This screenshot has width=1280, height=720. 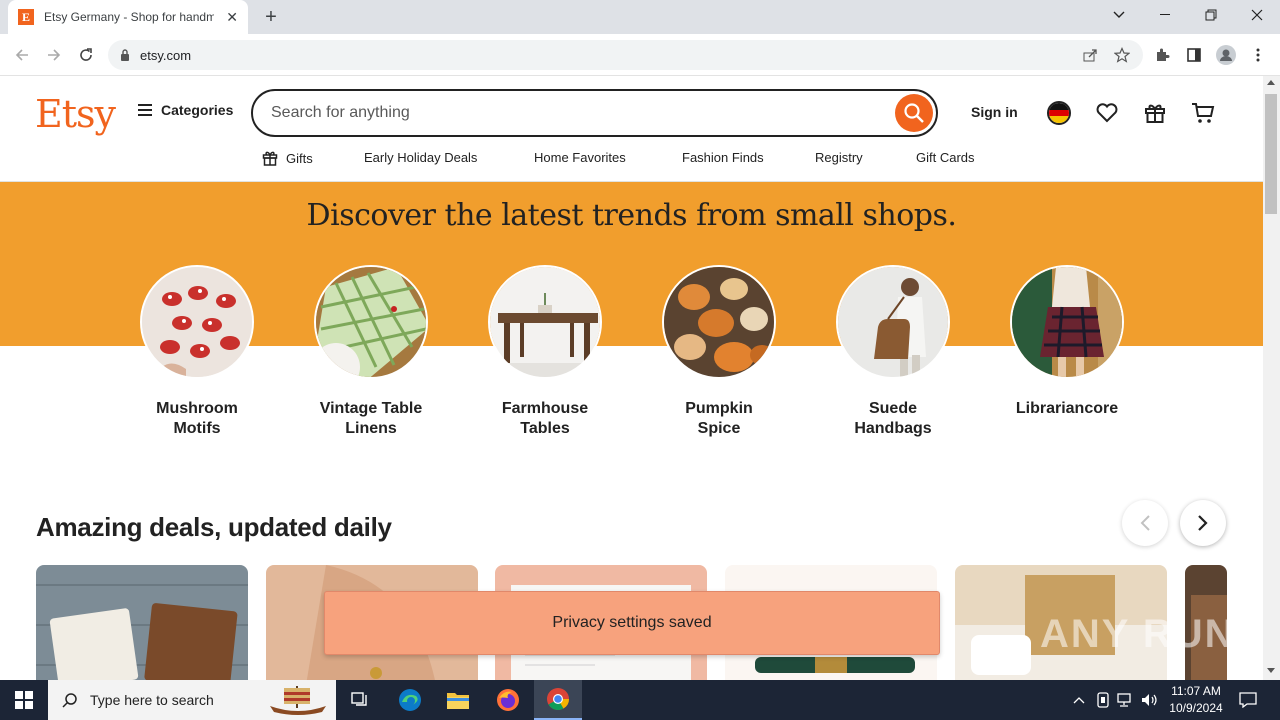 What do you see at coordinates (994, 112) in the screenshot?
I see `sign-in-link: Sign in` at bounding box center [994, 112].